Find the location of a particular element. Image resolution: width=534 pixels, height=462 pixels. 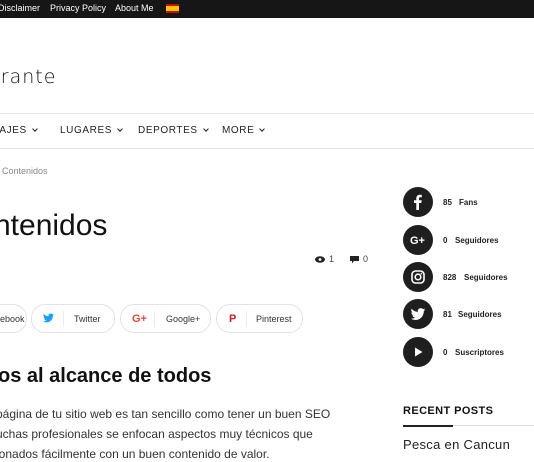

comment-icon is located at coordinates (354, 259).